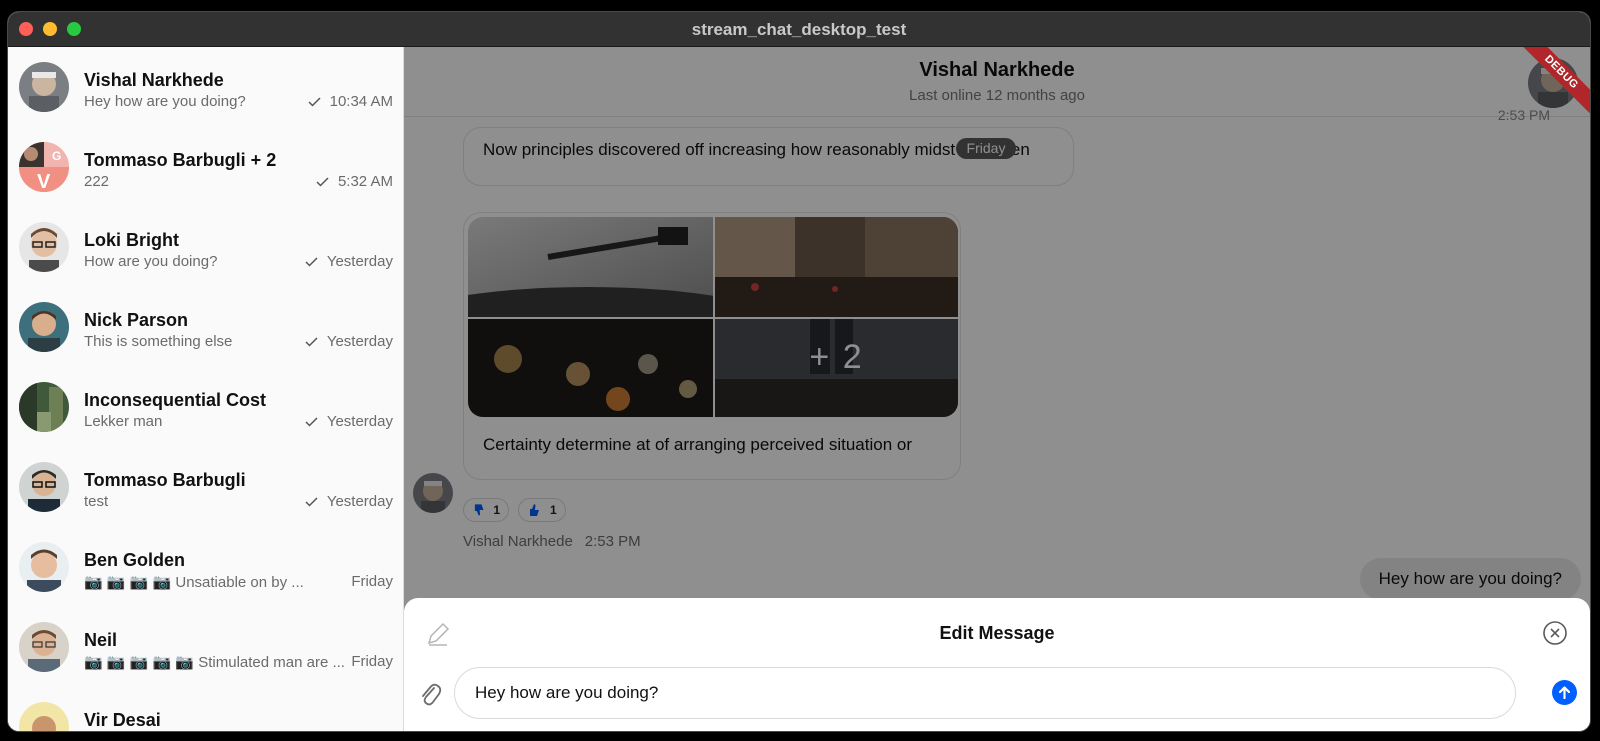 Image resolution: width=1600 pixels, height=741 pixels. I want to click on channel-item: Vir Desai, so click(205, 709).